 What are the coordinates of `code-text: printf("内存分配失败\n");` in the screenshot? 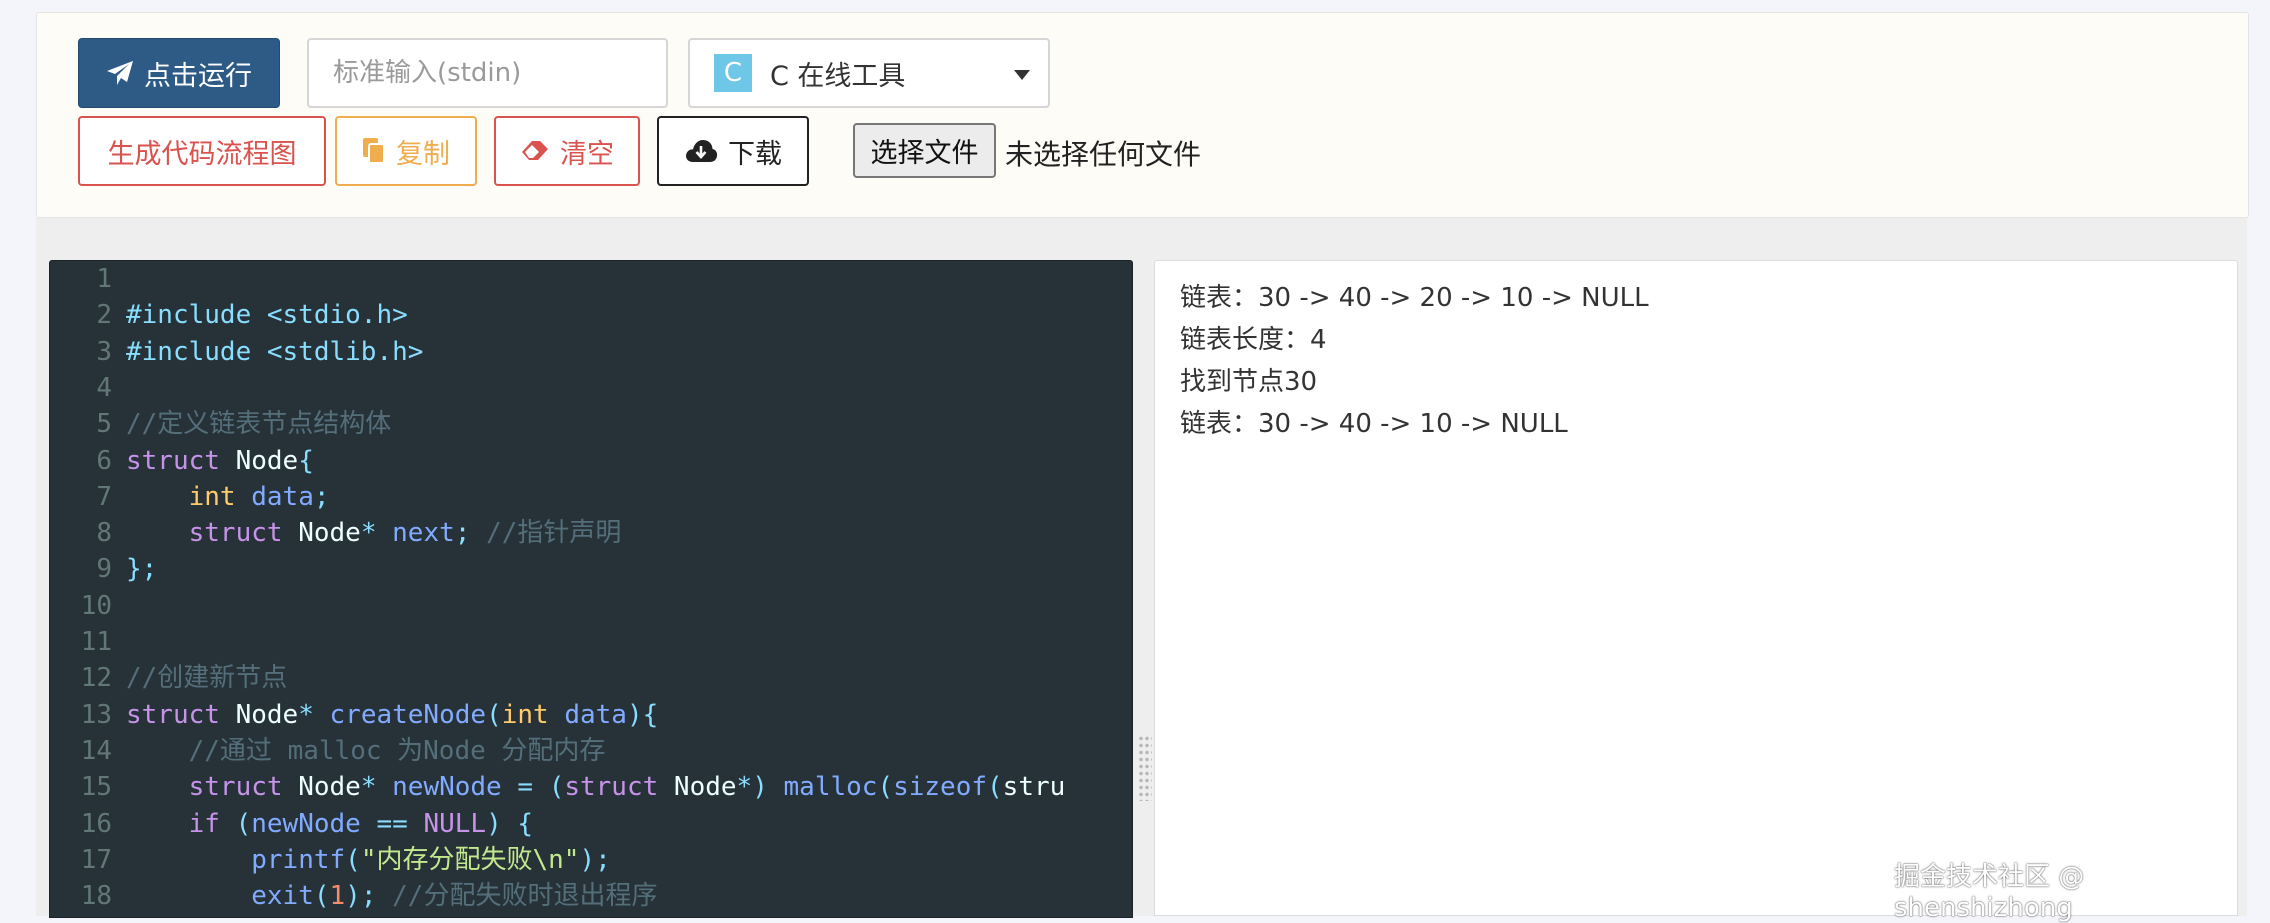 It's located at (431, 859).